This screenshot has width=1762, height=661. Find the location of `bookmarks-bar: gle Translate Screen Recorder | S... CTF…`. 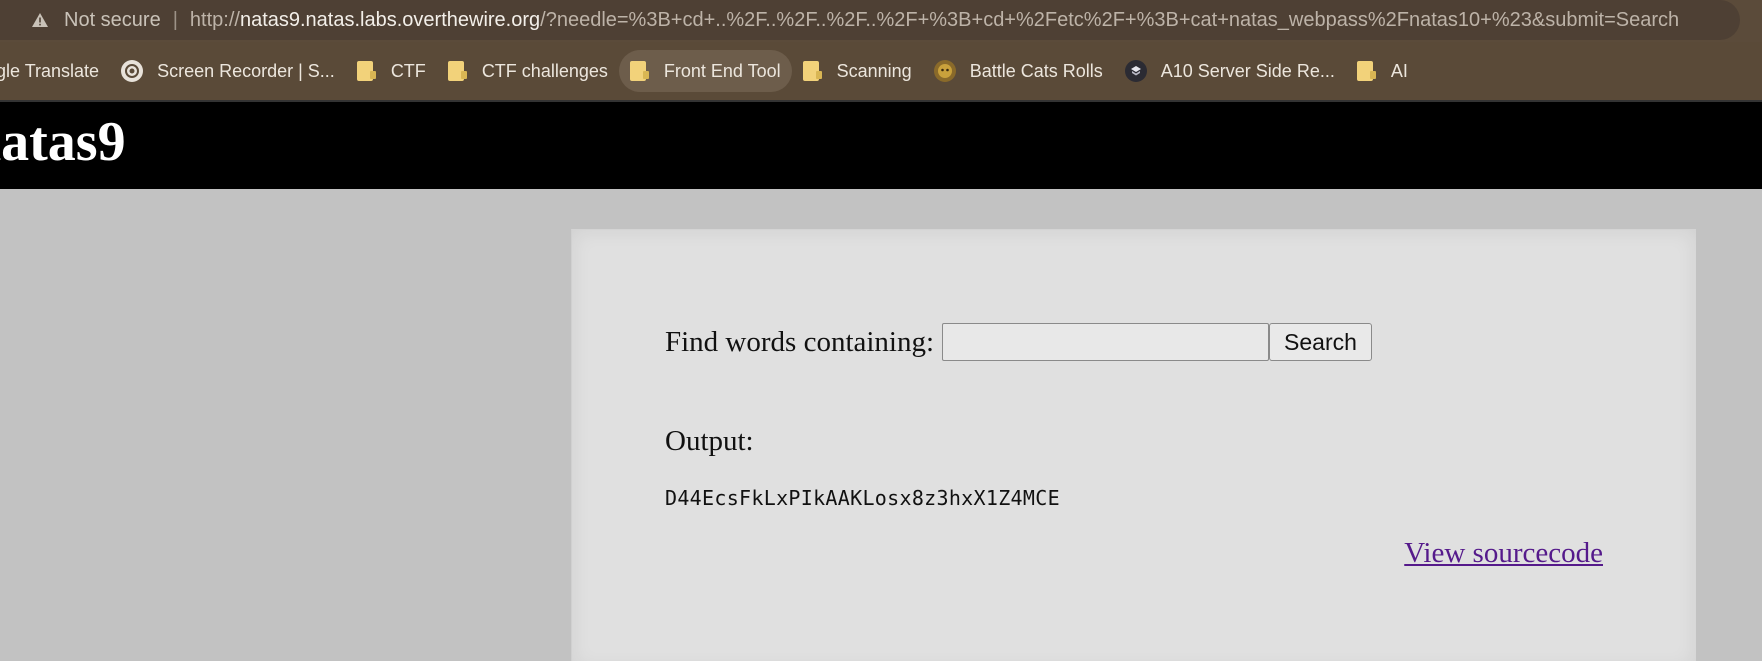

bookmarks-bar: gle Translate Screen Recorder | S... CTF… is located at coordinates (881, 71).